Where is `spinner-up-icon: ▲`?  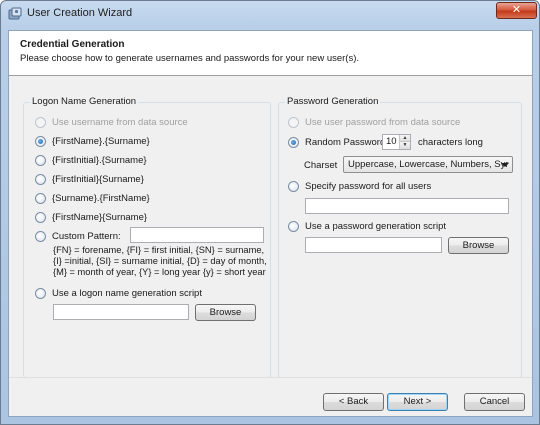
spinner-up-icon: ▲ is located at coordinates (405, 138).